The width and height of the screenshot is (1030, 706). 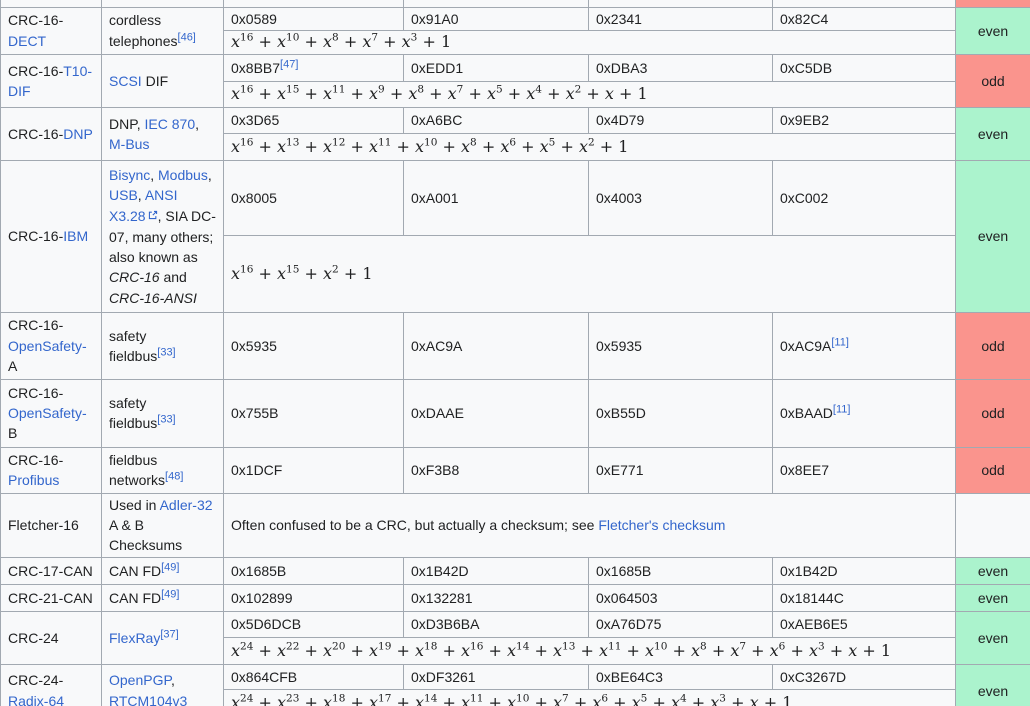 I want to click on hex-value-cell: 0x18144C, so click(x=864, y=597).